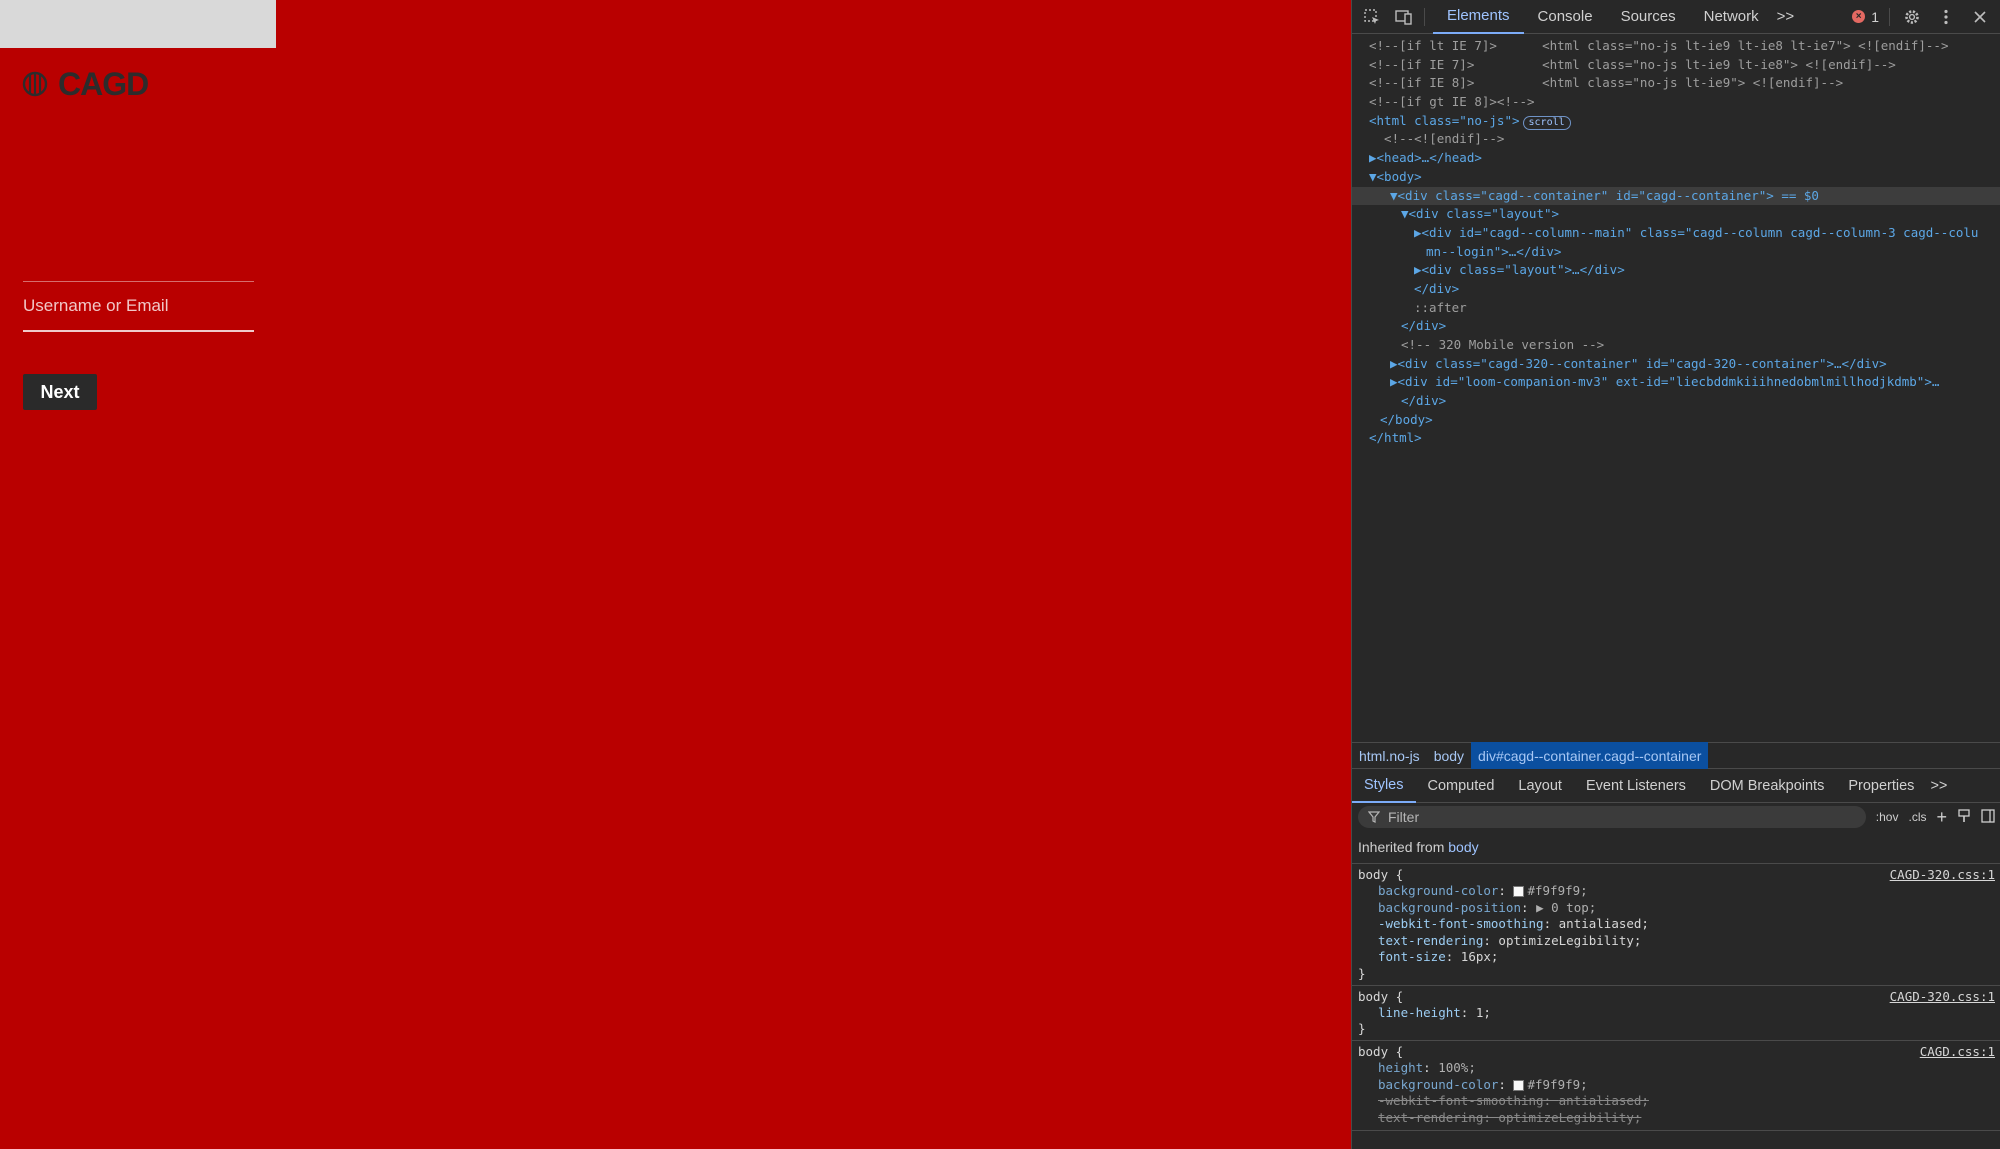  What do you see at coordinates (1590, 755) in the screenshot?
I see `breadcrumb-item-active: div#cagd--container.cagd--container` at bounding box center [1590, 755].